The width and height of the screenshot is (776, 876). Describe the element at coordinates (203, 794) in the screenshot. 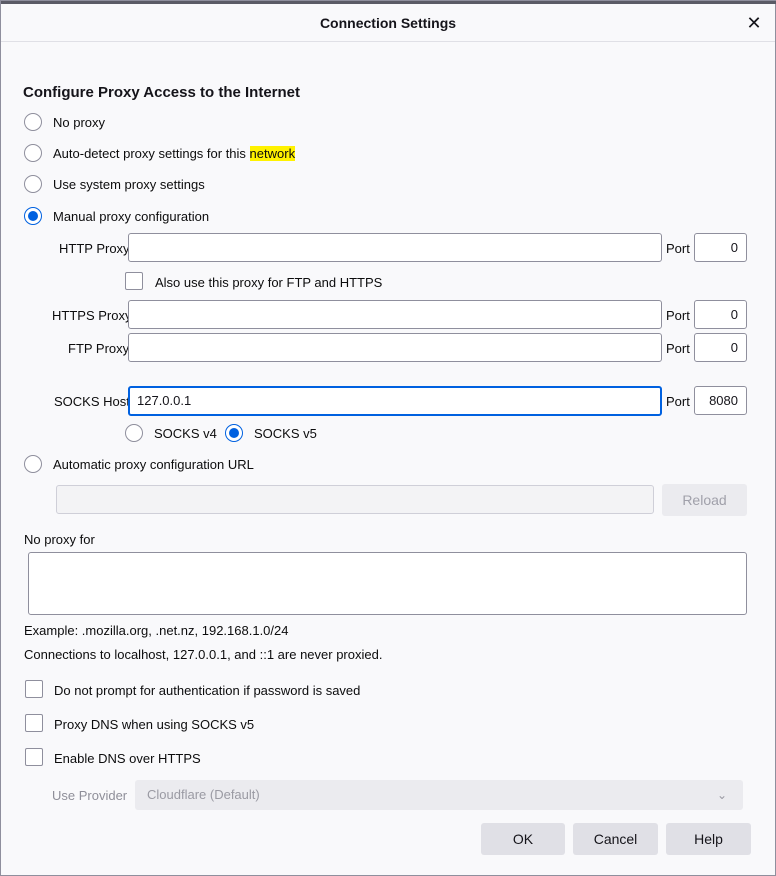

I see `provider-select-value: Cloudflare (Default)` at that location.